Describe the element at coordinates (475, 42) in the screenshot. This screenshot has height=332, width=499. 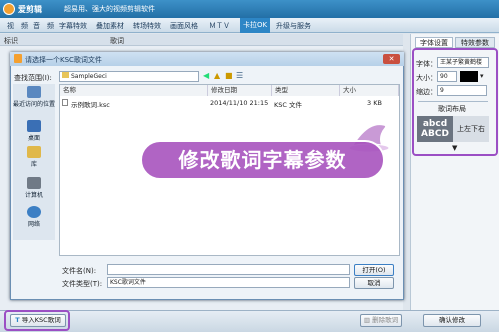
I see `tab-effect-params: 特效参数` at that location.